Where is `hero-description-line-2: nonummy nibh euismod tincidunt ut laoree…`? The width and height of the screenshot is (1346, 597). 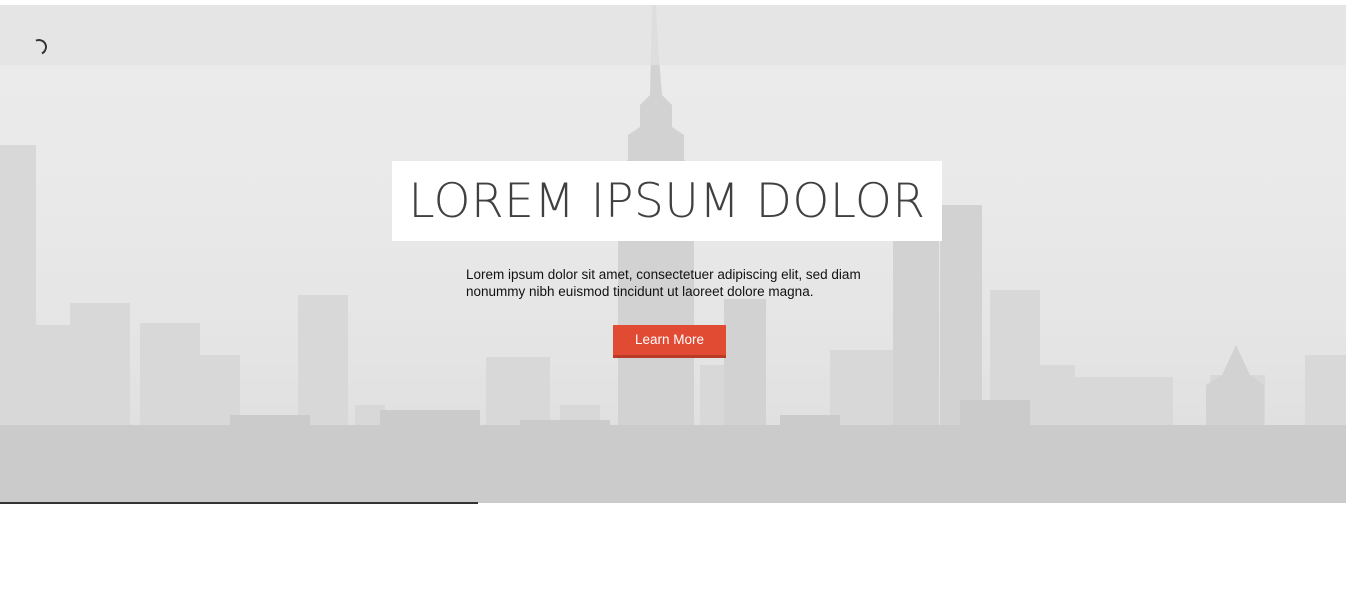
hero-description-line-2: nonummy nibh euismod tincidunt ut laoree… is located at coordinates (640, 291).